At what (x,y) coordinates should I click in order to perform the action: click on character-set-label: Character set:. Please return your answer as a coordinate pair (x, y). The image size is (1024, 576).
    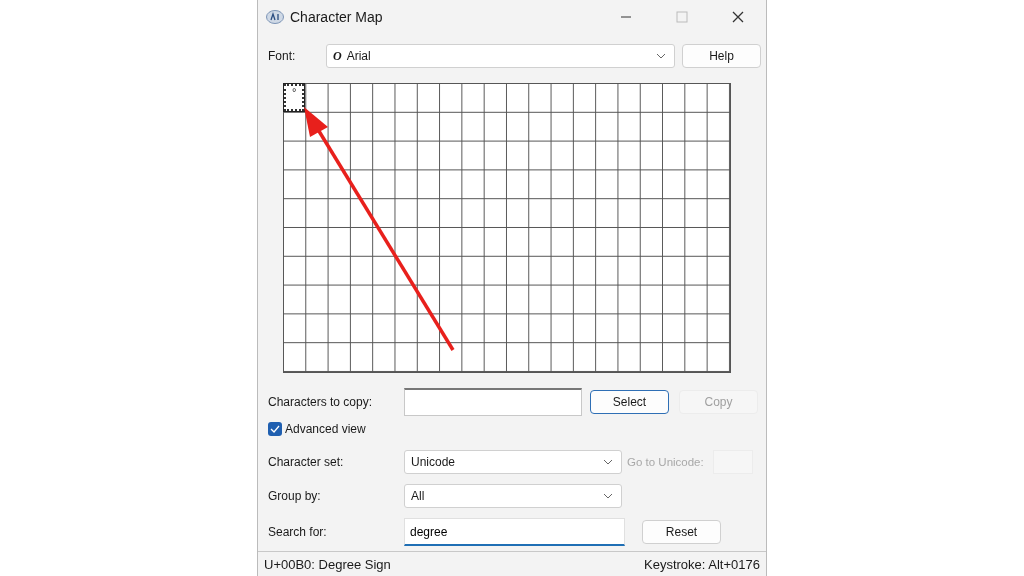
    Looking at the image, I should click on (306, 462).